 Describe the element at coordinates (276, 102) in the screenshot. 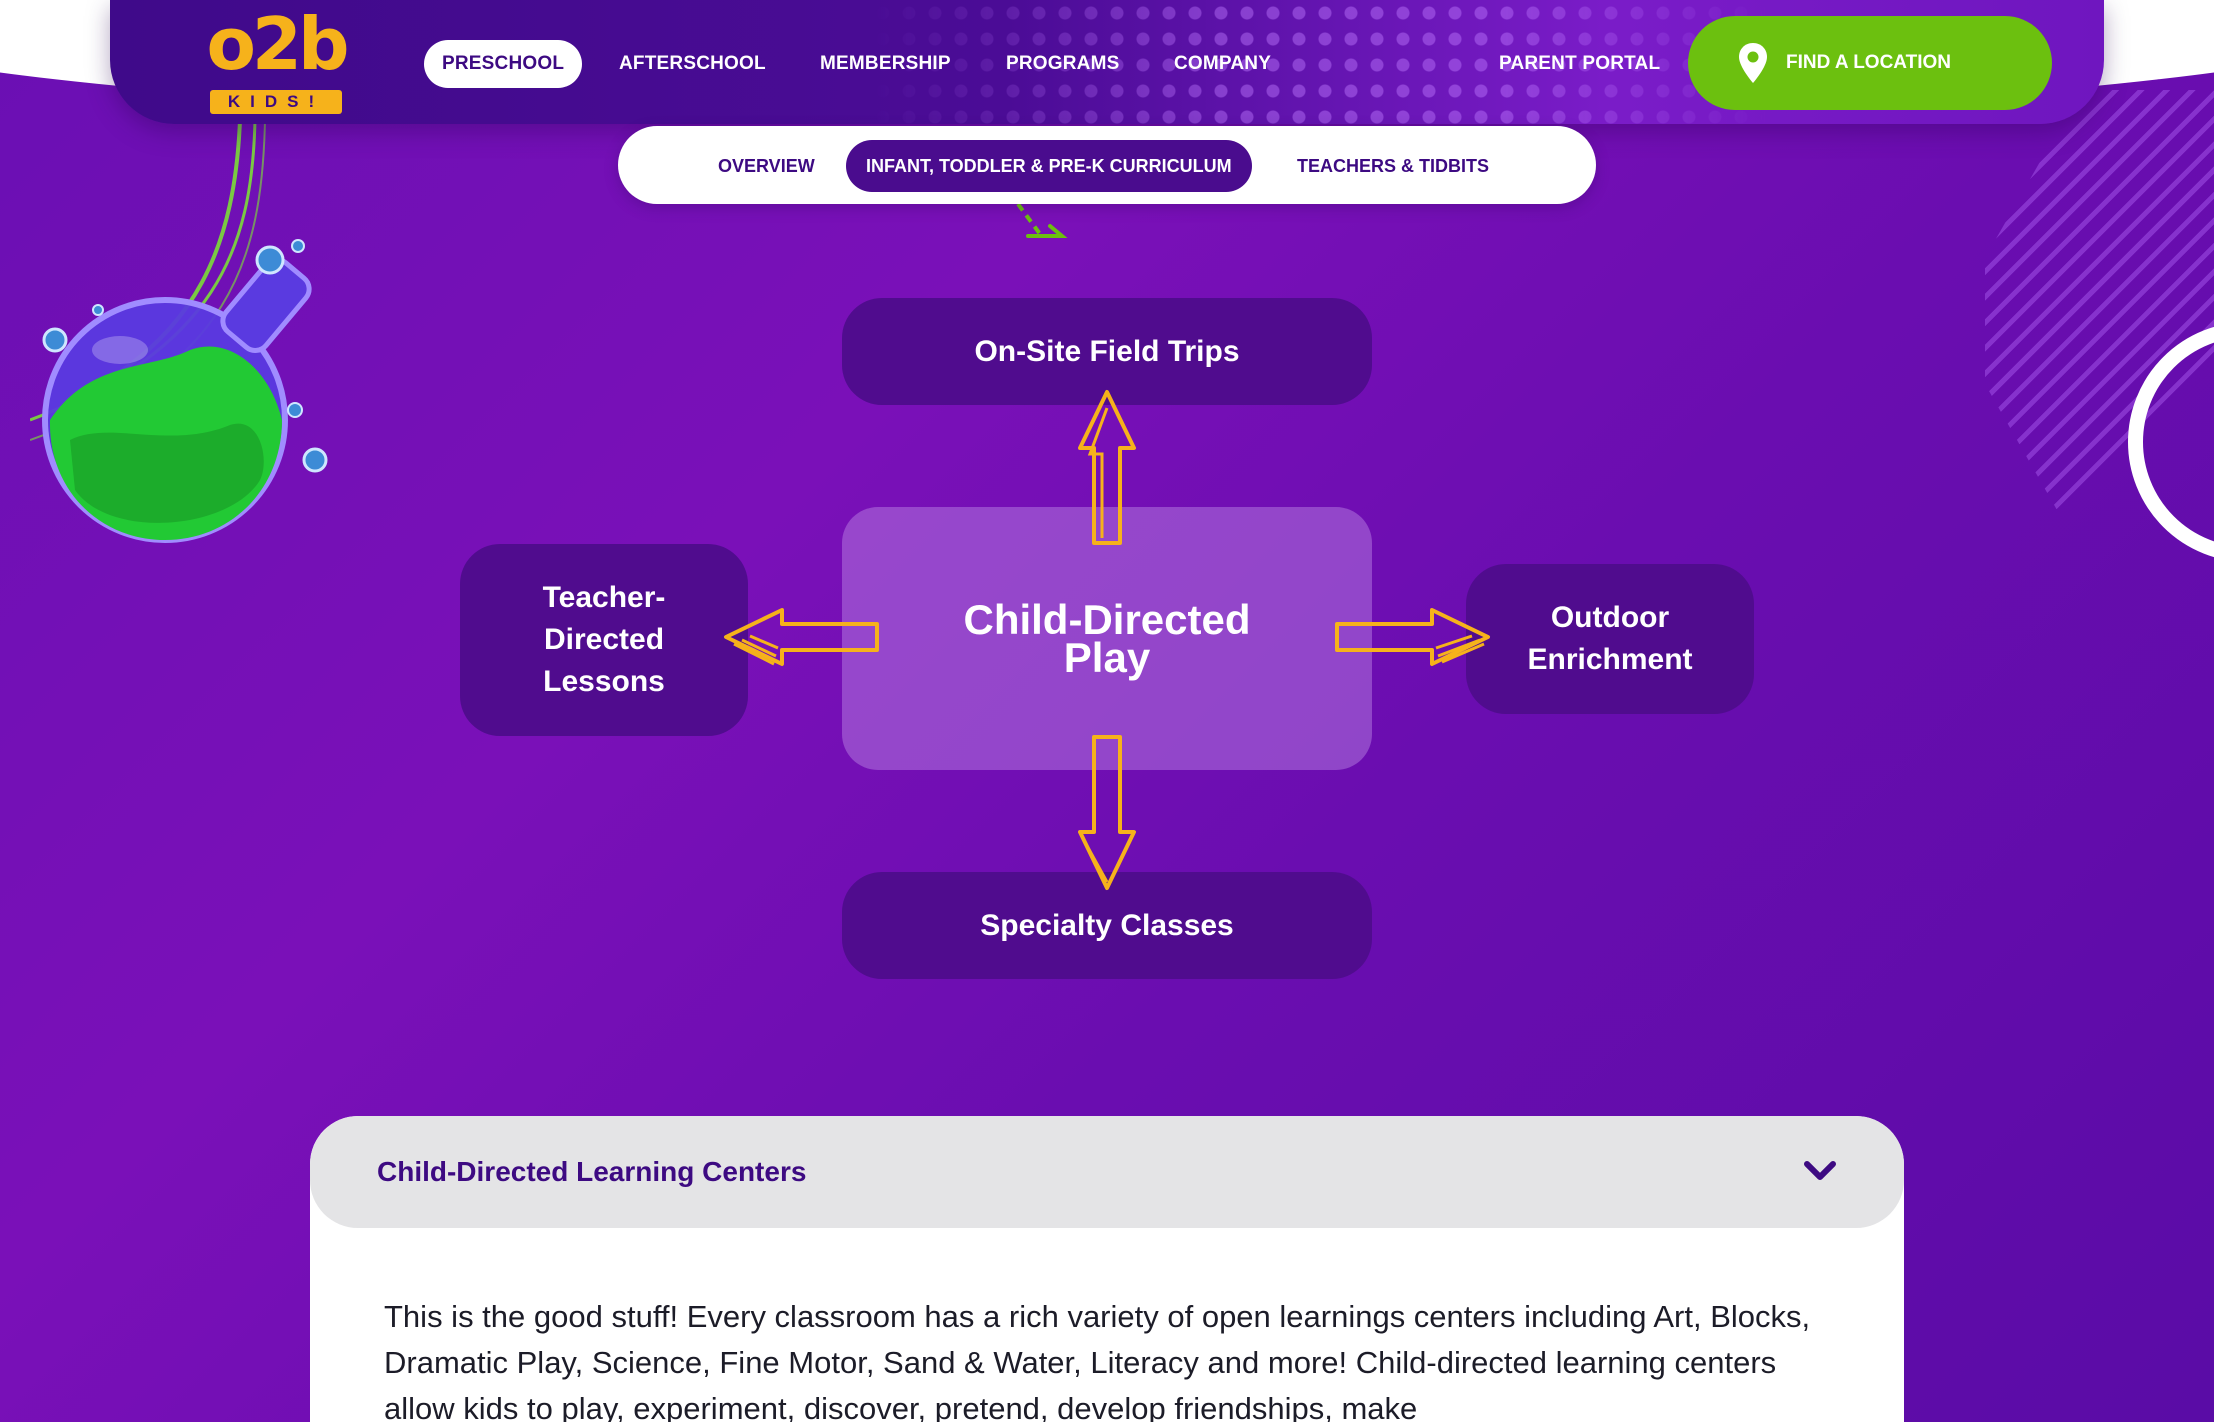

I see `logo-kids-badge: KIDS!` at that location.